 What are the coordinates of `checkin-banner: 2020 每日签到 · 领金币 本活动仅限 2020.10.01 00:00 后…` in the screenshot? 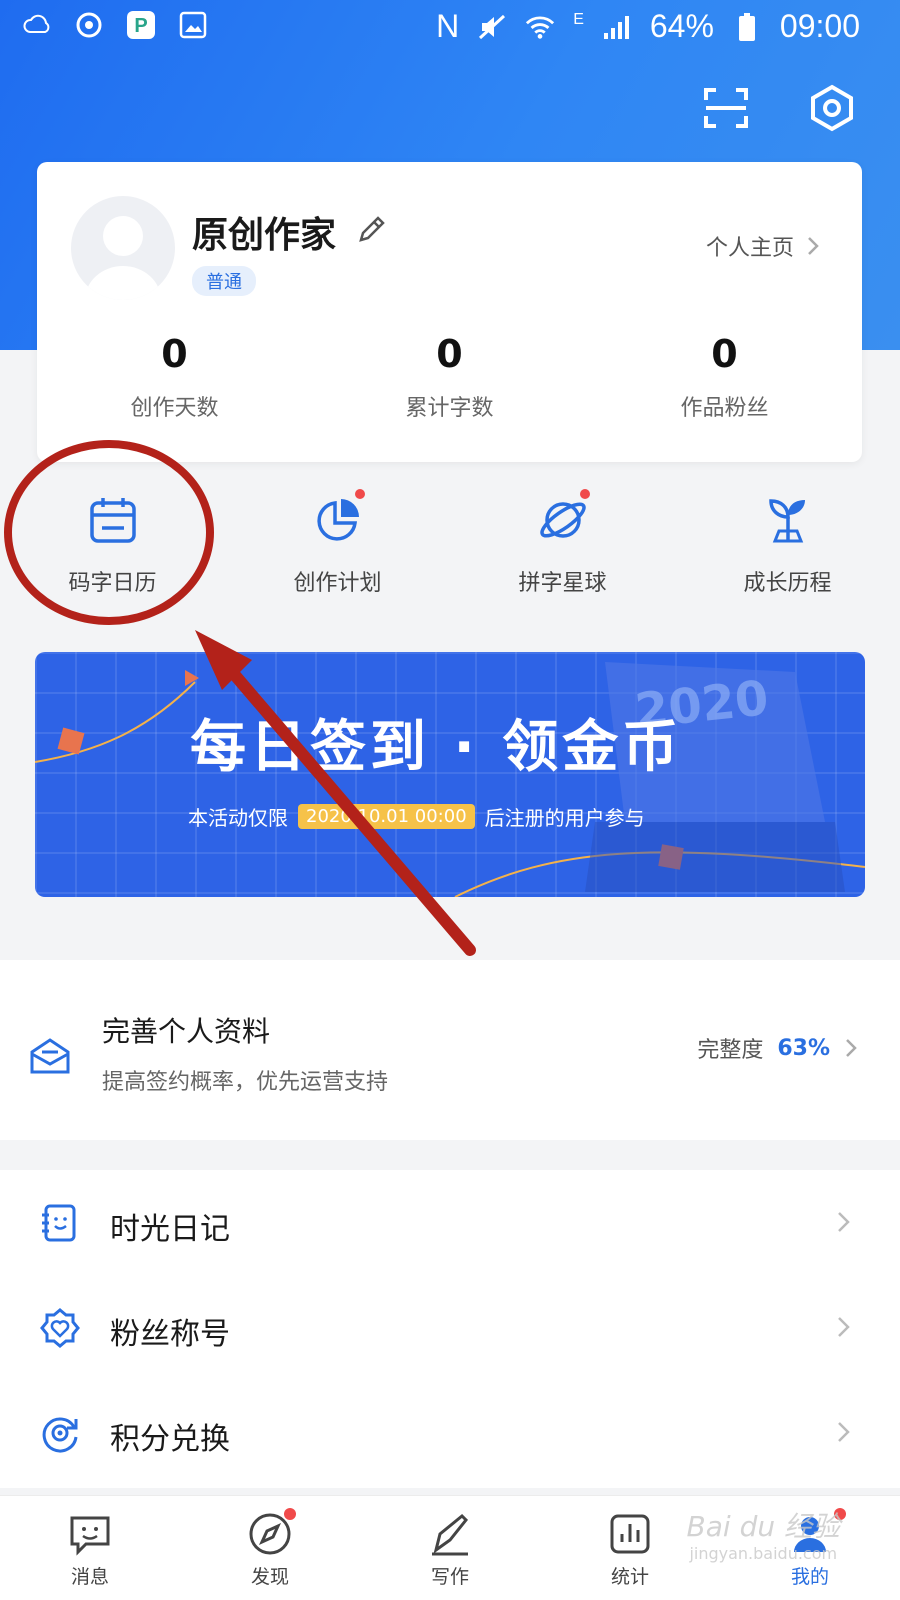 It's located at (450, 774).